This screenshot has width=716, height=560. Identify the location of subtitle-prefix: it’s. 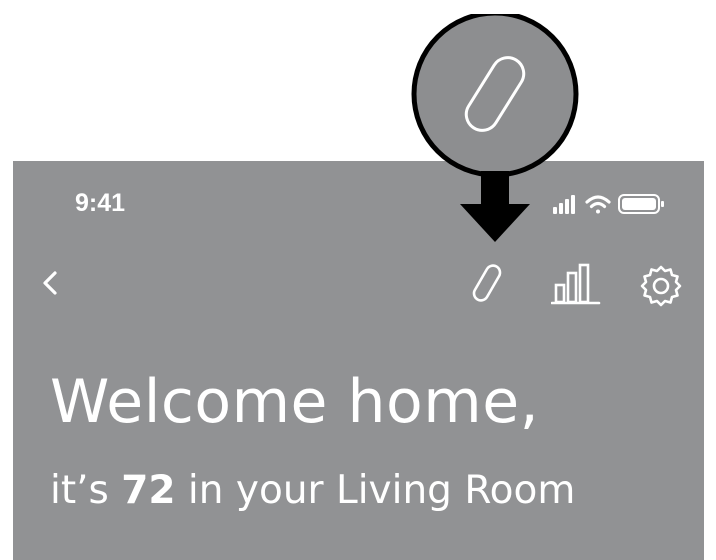
(86, 490).